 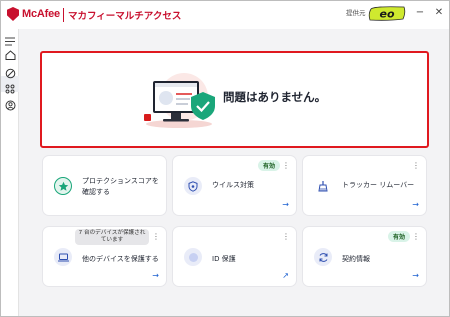 I want to click on minimize-button: −, so click(x=420, y=12).